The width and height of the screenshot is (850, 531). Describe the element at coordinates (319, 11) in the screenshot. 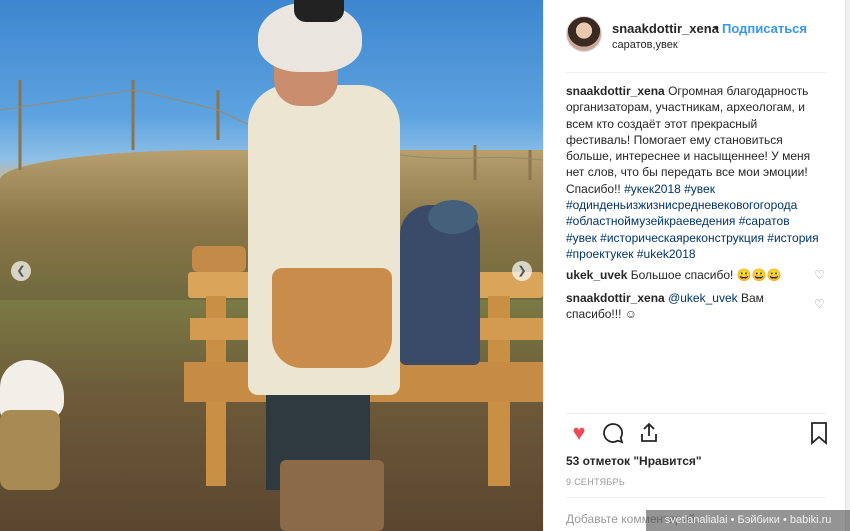

I see `hat-top` at that location.